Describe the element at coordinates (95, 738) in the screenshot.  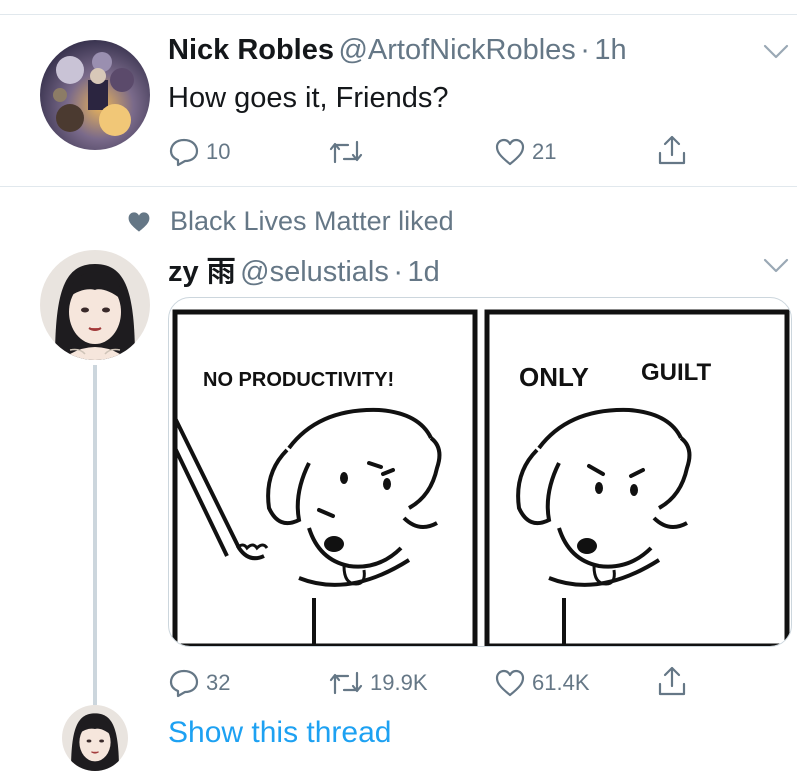
I see `thread-avatar` at that location.